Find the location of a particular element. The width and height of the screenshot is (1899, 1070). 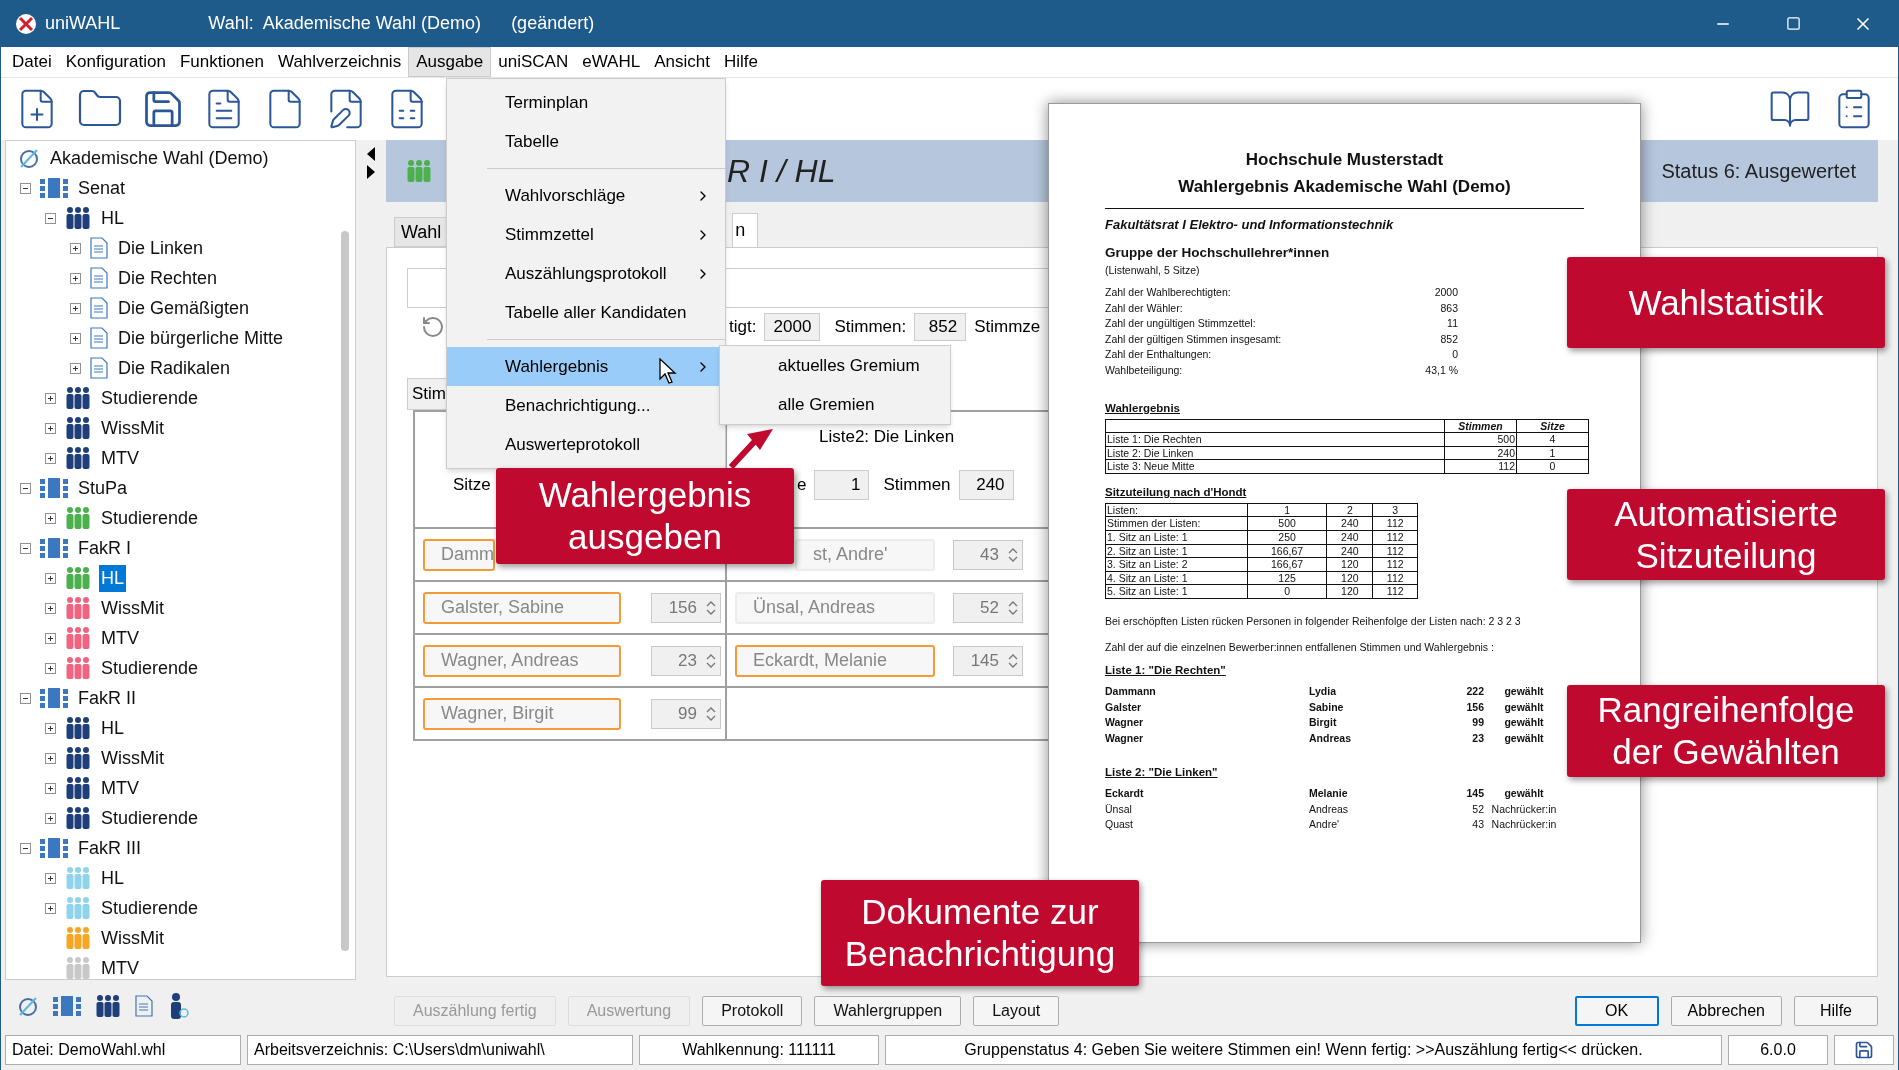

number-spinner: 99 is located at coordinates (686, 713).